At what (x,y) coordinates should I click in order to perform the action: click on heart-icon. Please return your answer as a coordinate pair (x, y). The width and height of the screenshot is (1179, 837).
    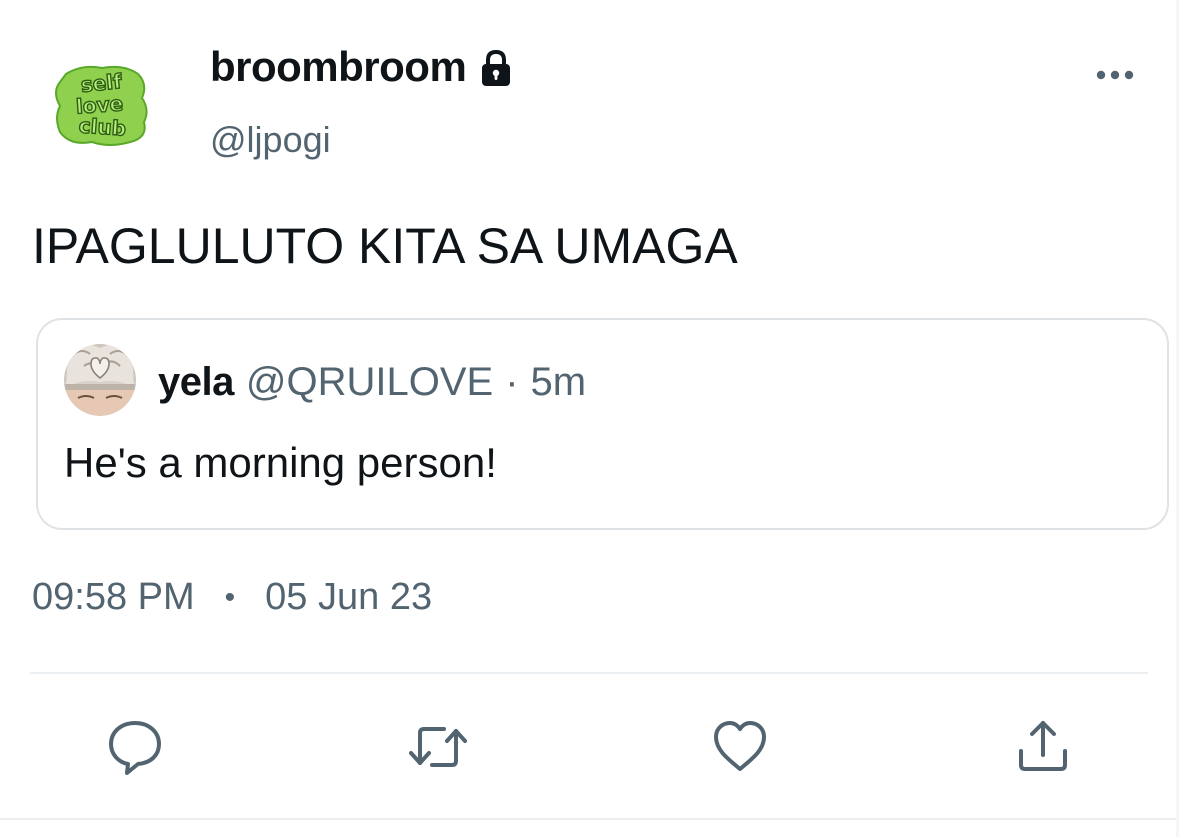
    Looking at the image, I should click on (740, 746).